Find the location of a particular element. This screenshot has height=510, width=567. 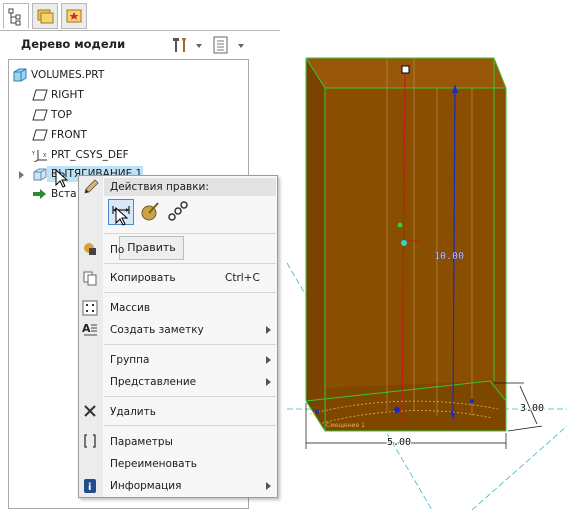

edit-actions-label: Действия правки: is located at coordinates (159, 187).